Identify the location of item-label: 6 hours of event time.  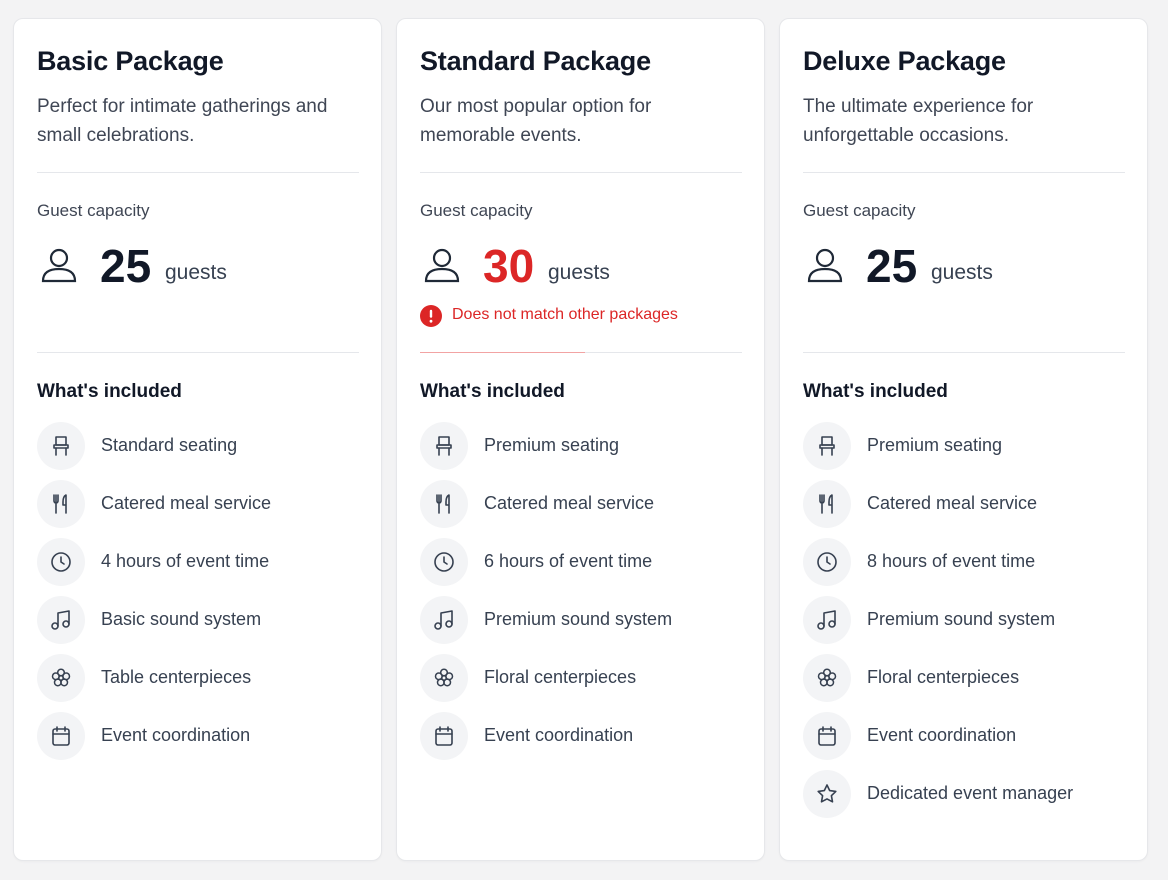
(568, 561).